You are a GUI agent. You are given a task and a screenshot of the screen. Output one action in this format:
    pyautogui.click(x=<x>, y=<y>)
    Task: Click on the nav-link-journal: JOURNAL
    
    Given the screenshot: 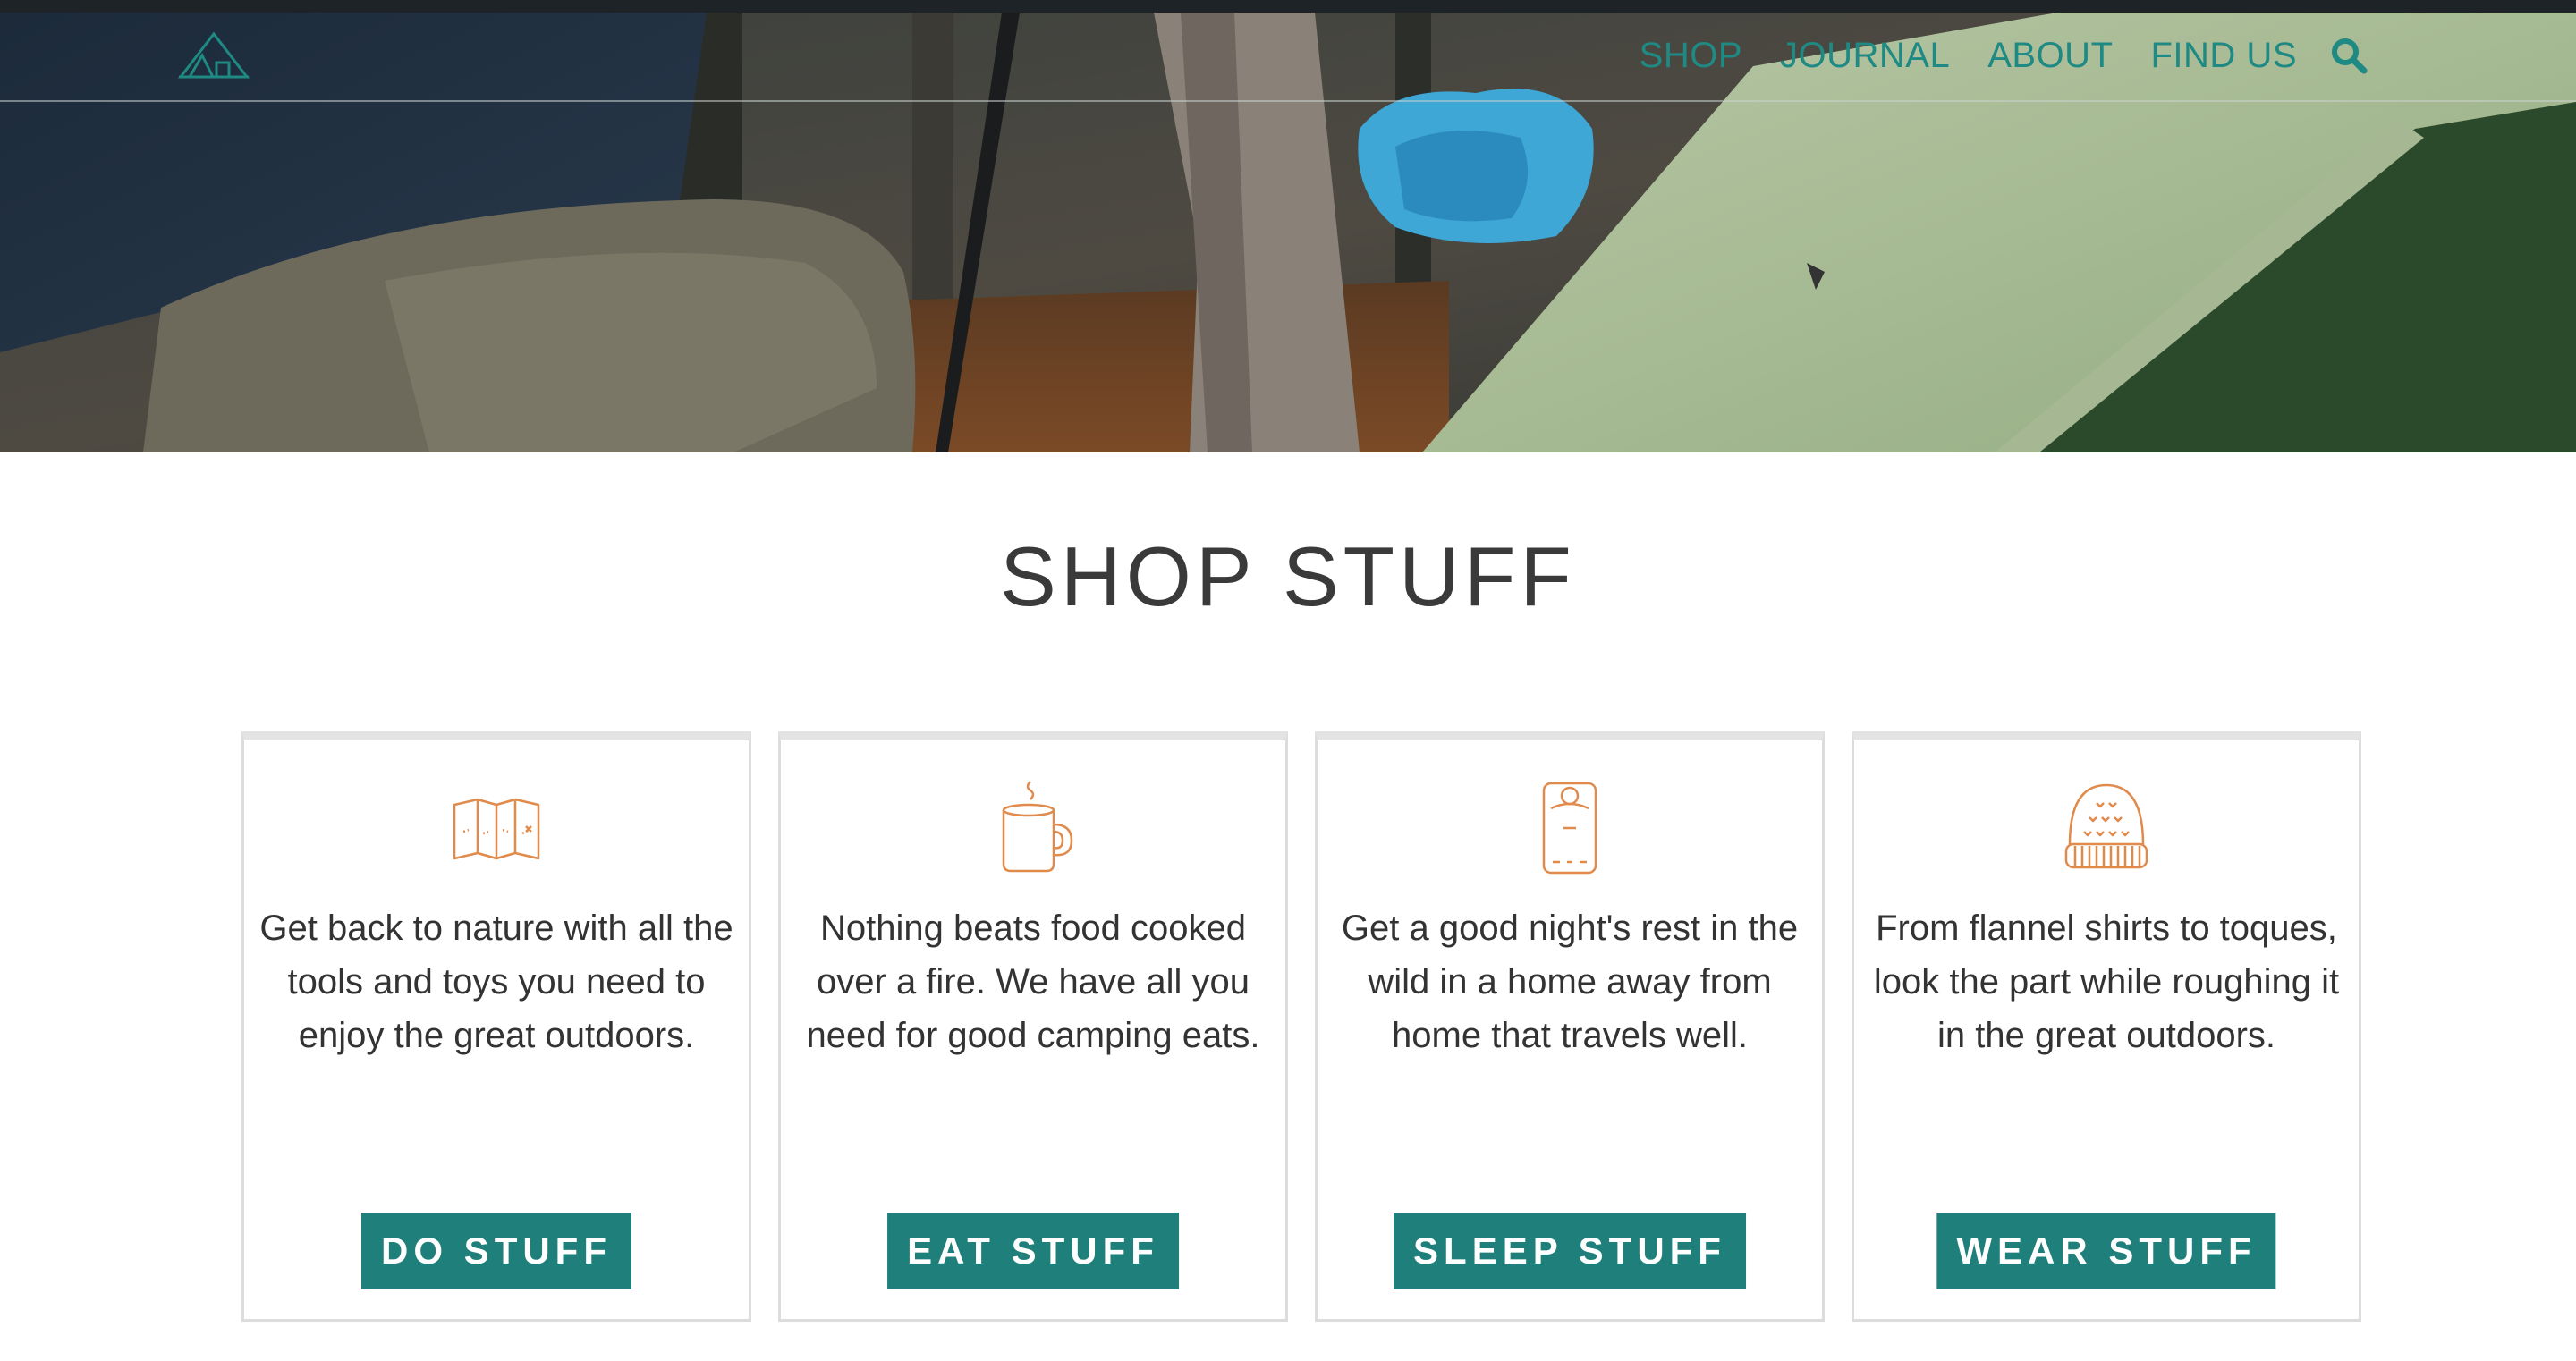 What is the action you would take?
    pyautogui.click(x=1865, y=56)
    